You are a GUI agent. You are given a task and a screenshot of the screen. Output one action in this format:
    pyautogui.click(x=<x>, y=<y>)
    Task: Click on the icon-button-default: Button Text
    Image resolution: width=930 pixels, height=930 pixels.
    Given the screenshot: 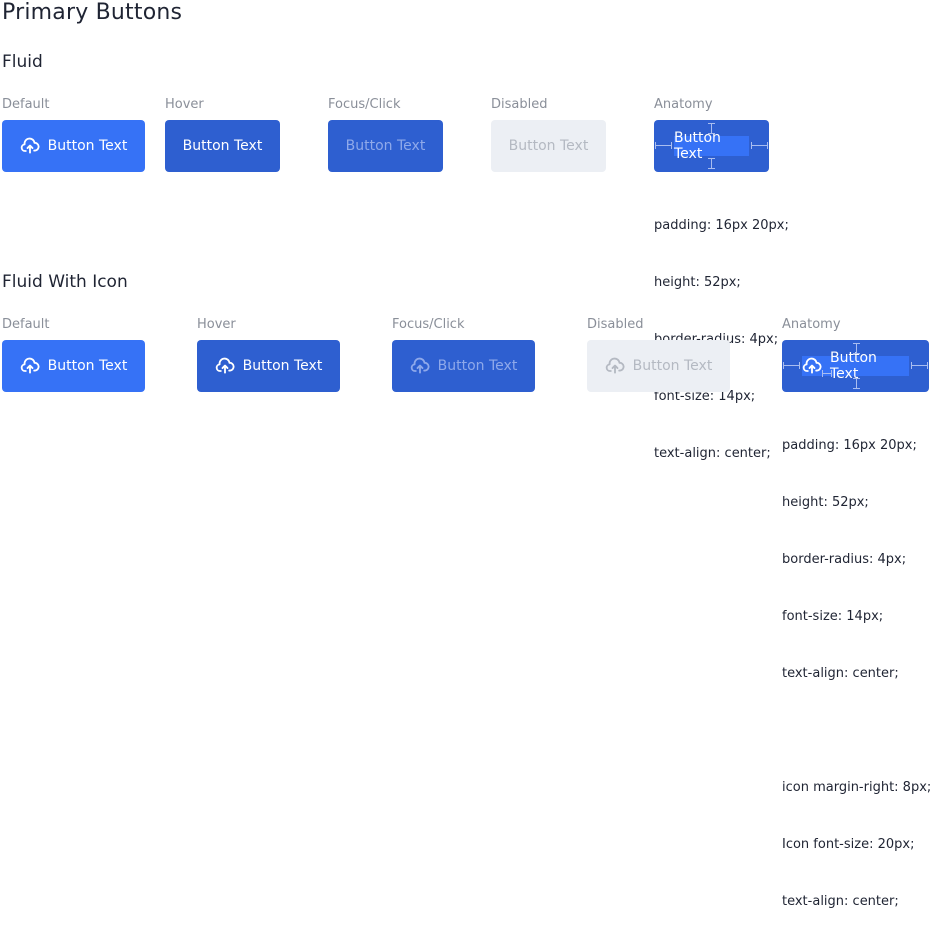 What is the action you would take?
    pyautogui.click(x=73, y=366)
    